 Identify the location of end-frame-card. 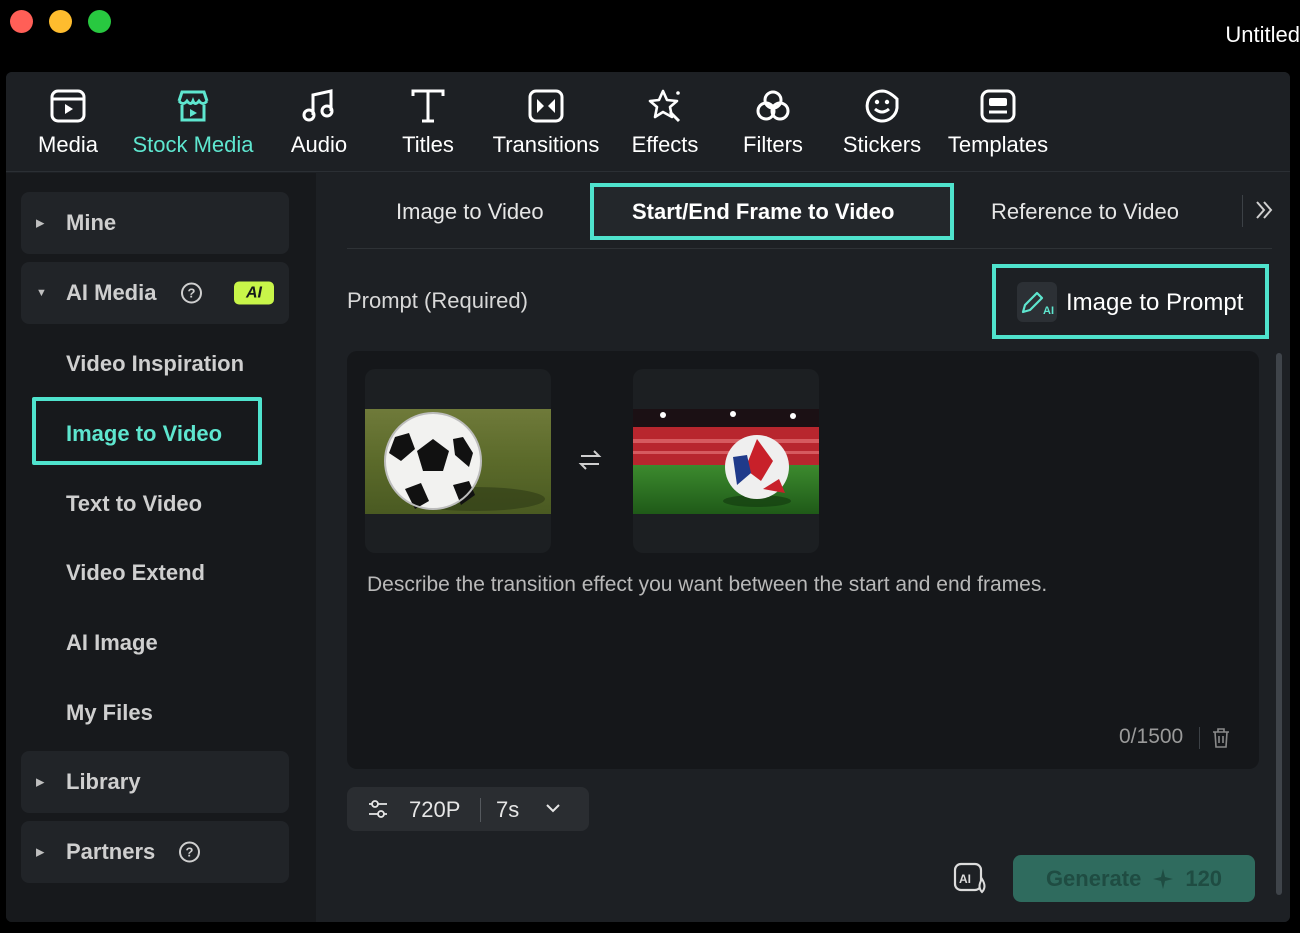
(726, 461).